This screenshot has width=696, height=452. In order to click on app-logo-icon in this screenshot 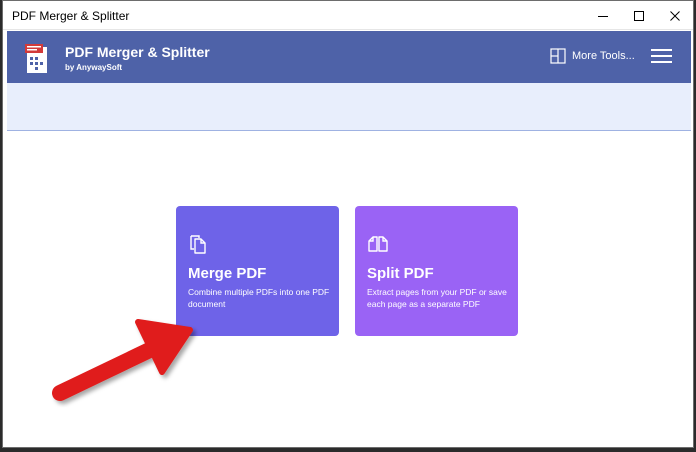, I will do `click(36, 58)`.